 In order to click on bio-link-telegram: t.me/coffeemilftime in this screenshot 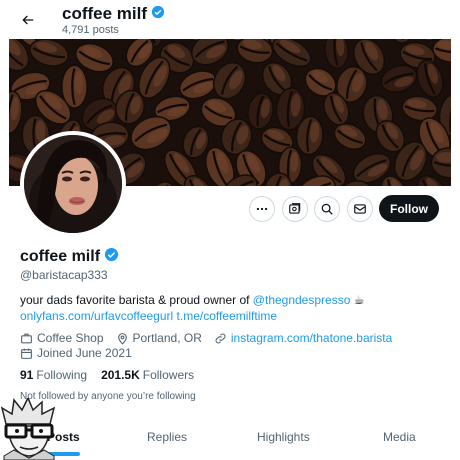, I will do `click(227, 316)`.